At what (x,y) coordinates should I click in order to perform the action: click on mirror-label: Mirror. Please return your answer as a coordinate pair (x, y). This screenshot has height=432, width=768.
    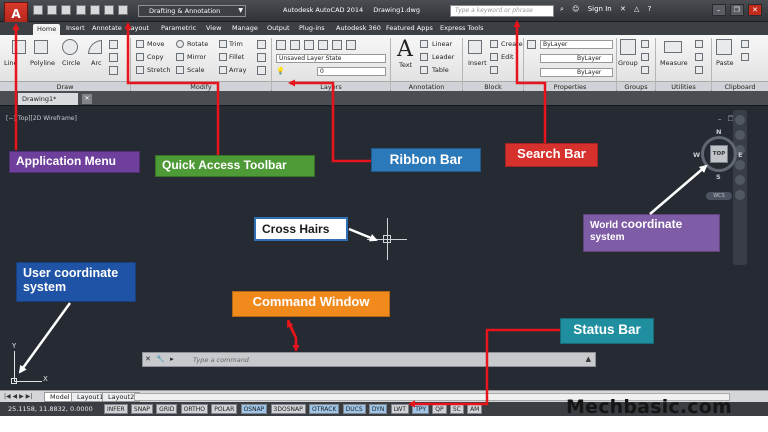
    Looking at the image, I should click on (196, 57).